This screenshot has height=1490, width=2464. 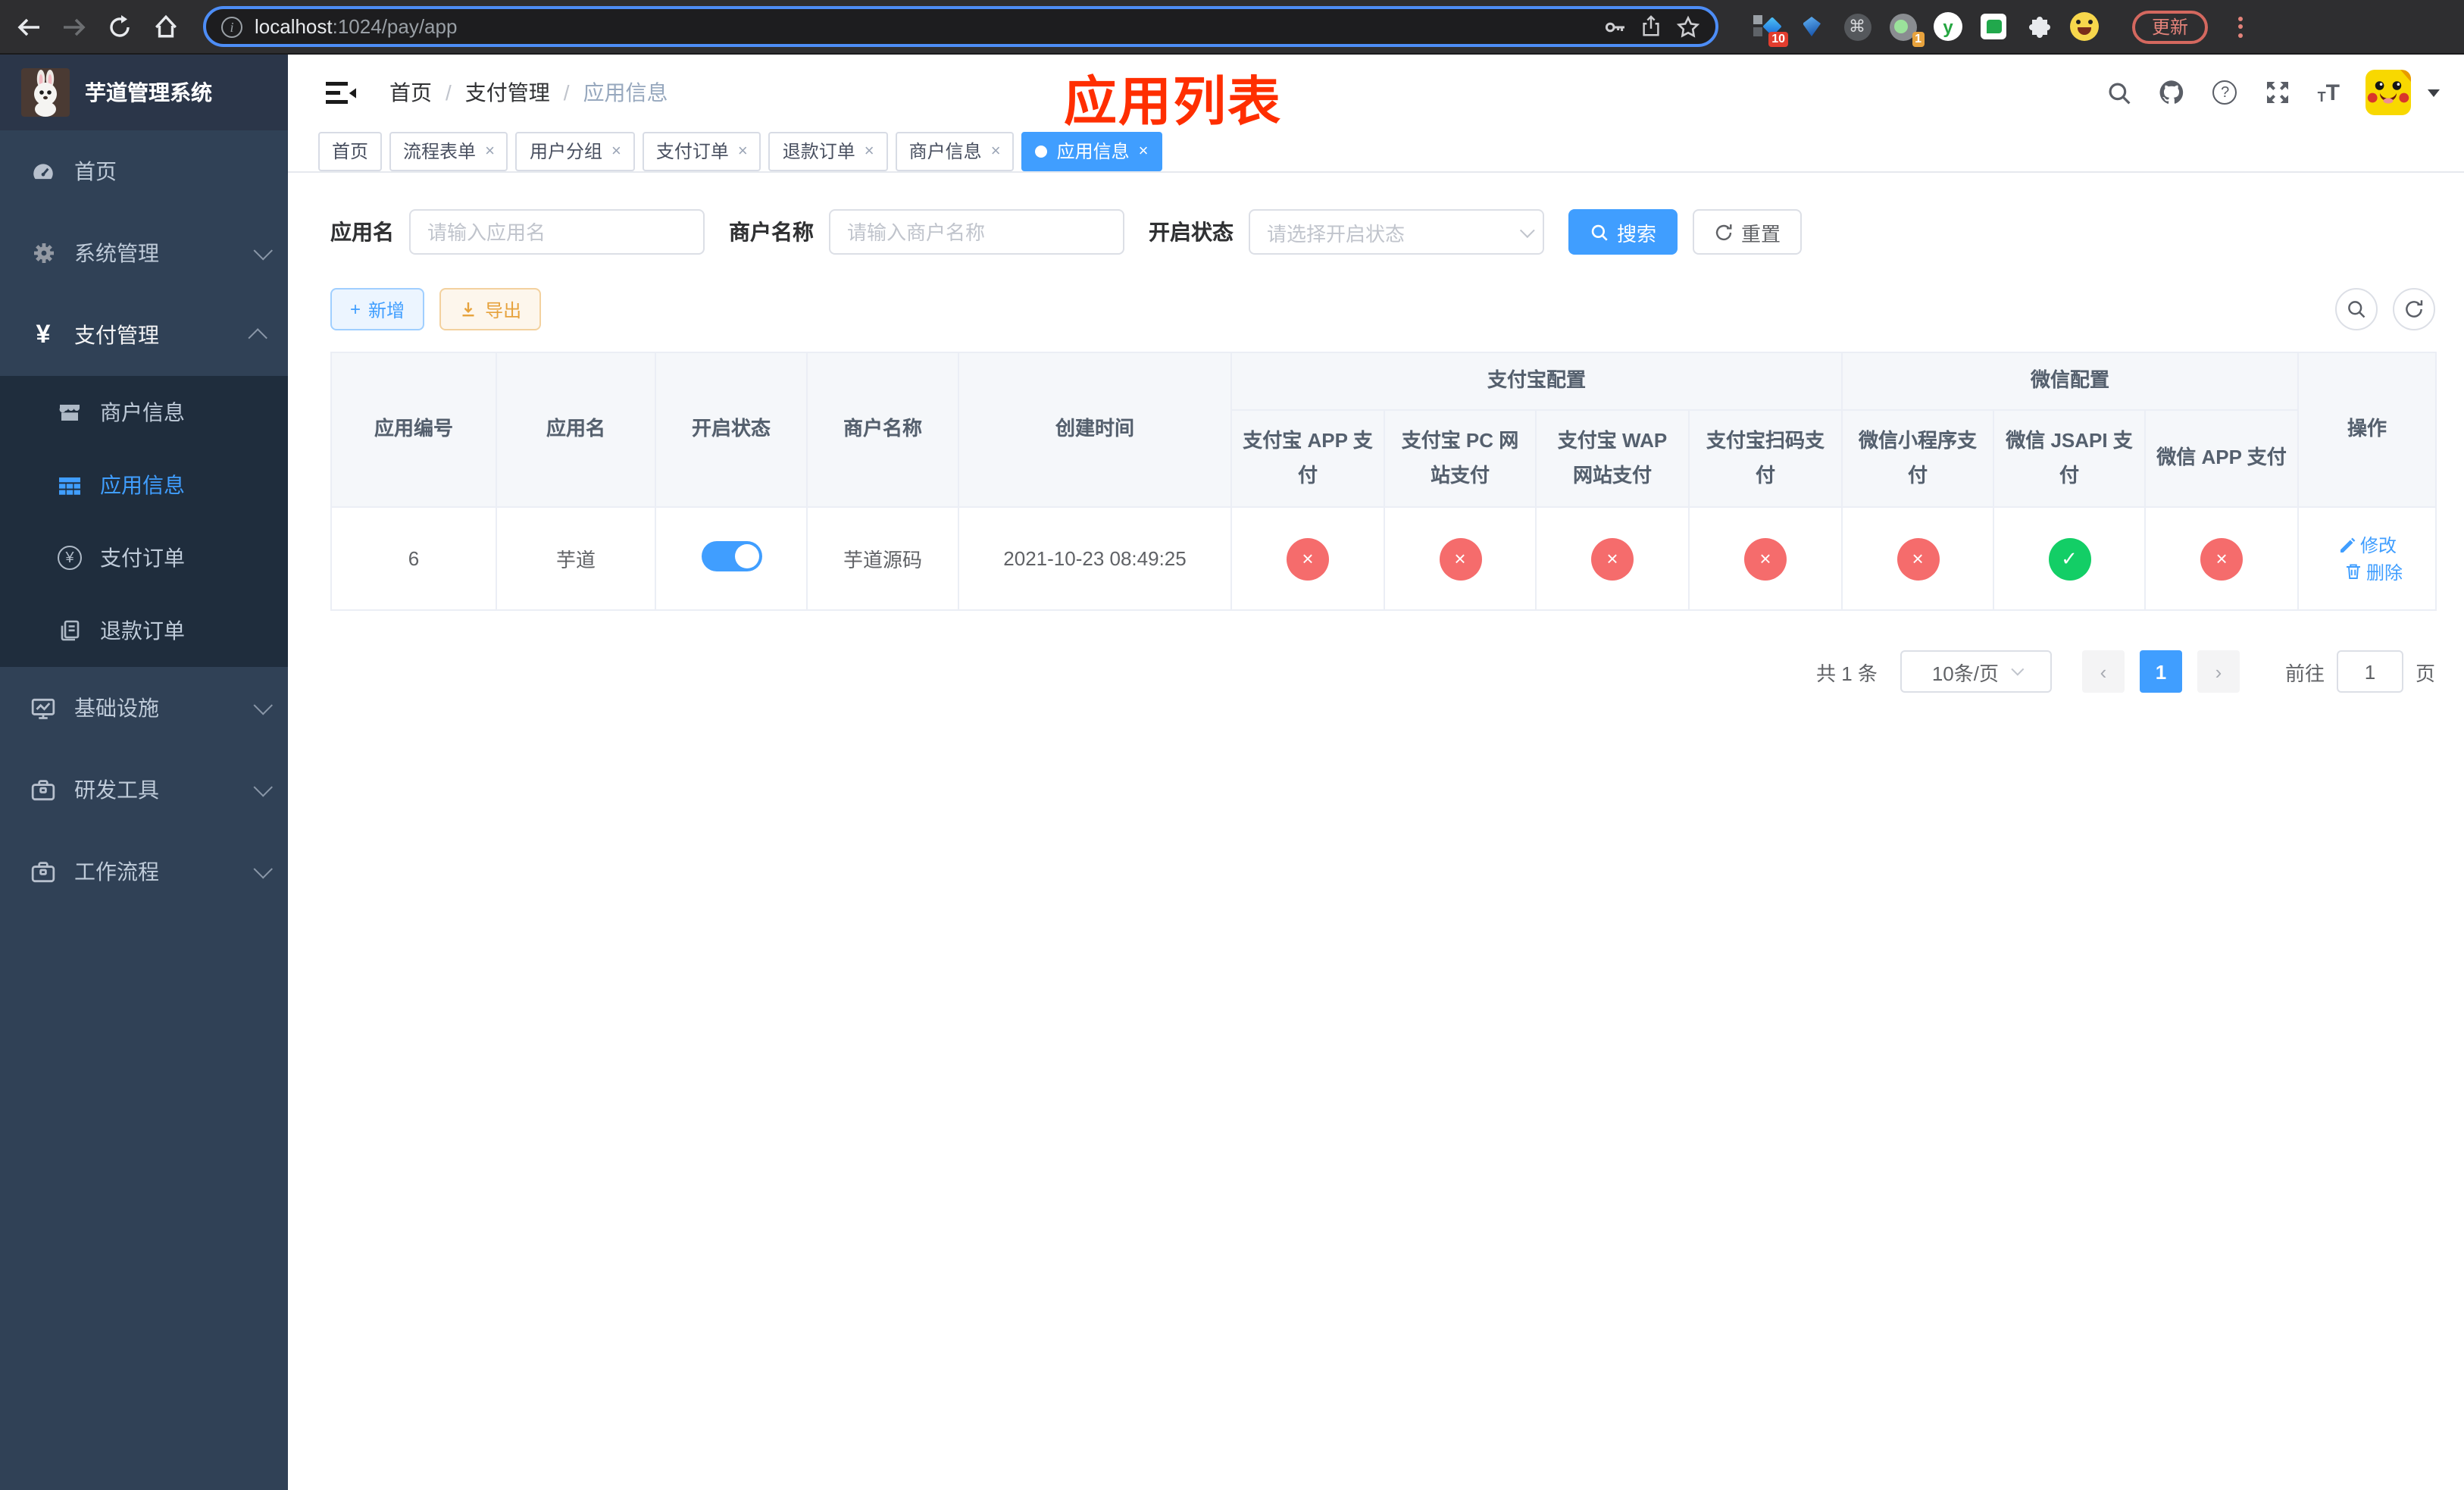 What do you see at coordinates (70, 412) in the screenshot?
I see `storefront-icon` at bounding box center [70, 412].